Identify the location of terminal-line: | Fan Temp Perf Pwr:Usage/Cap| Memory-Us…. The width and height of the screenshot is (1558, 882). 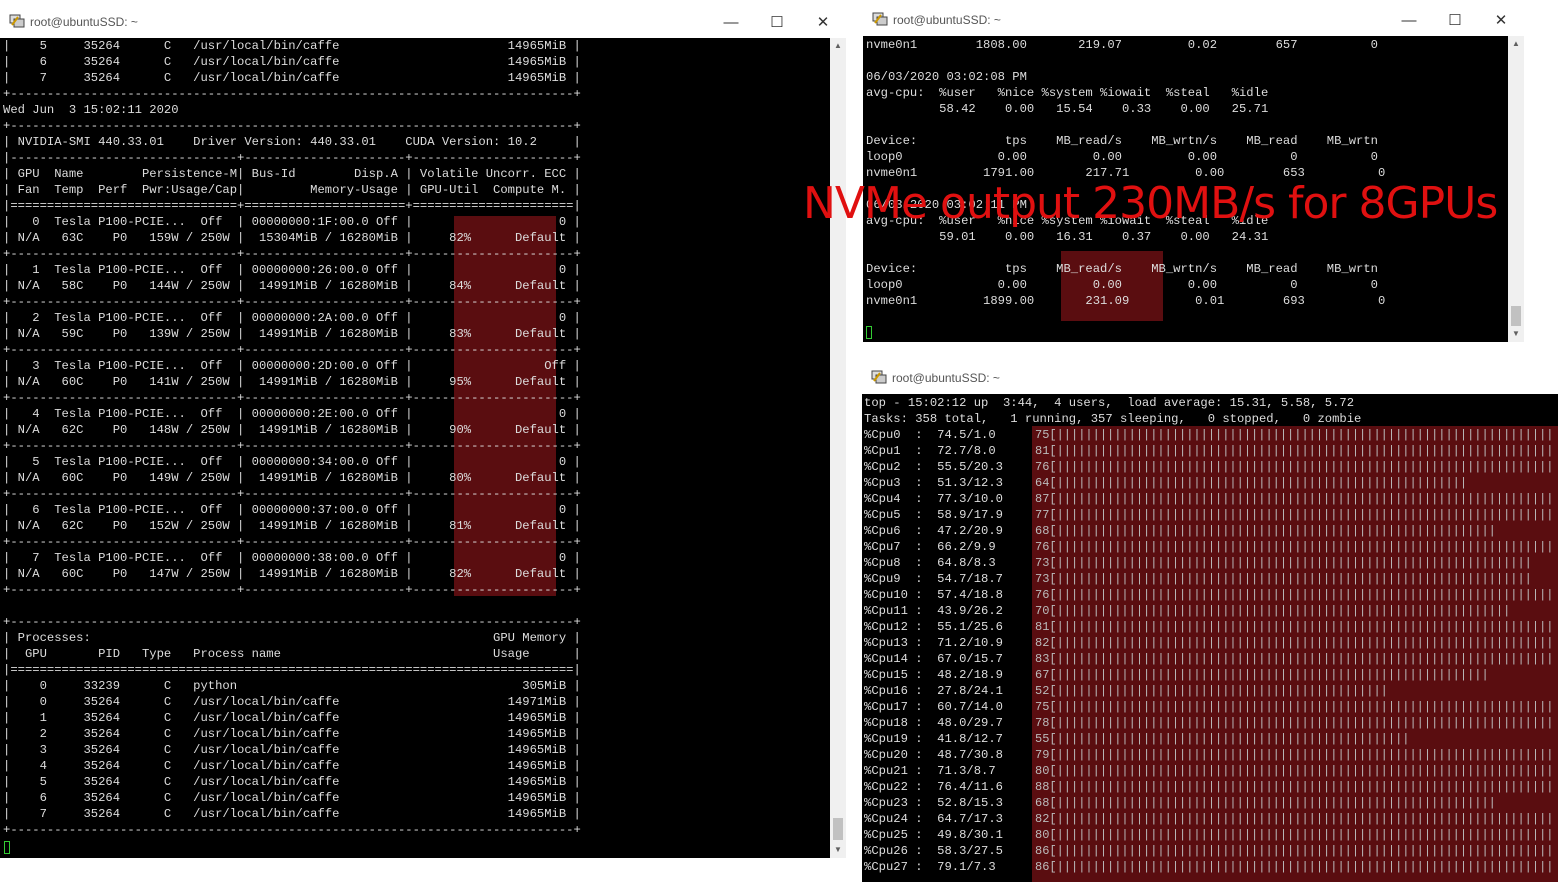
(292, 190).